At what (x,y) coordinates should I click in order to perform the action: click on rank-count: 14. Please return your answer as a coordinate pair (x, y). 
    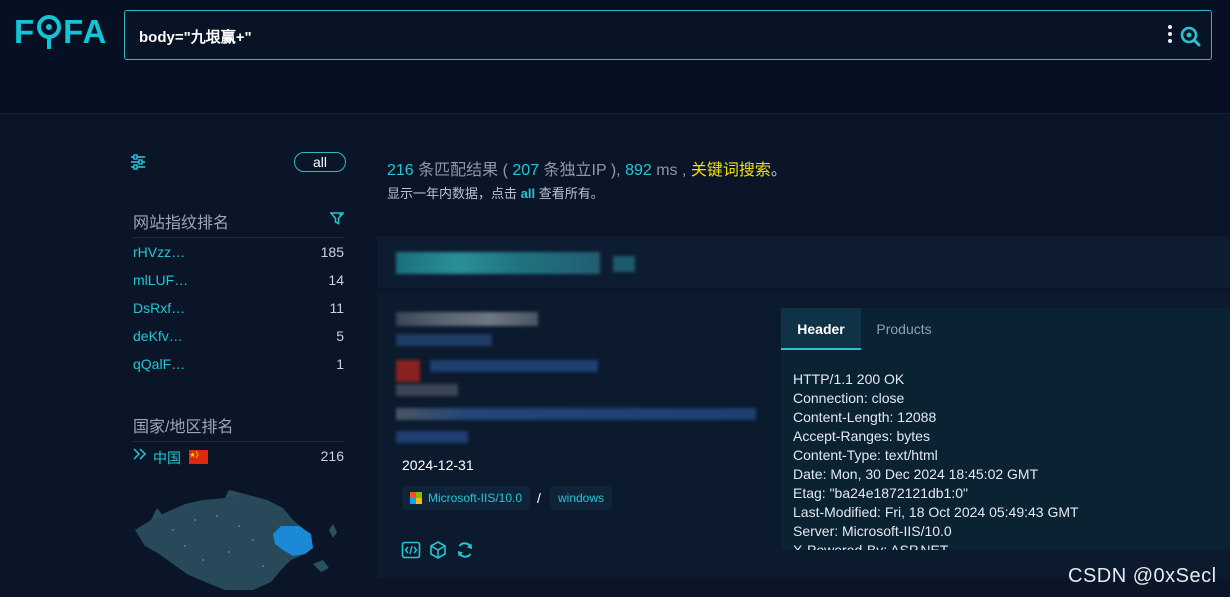
    Looking at the image, I should click on (336, 280).